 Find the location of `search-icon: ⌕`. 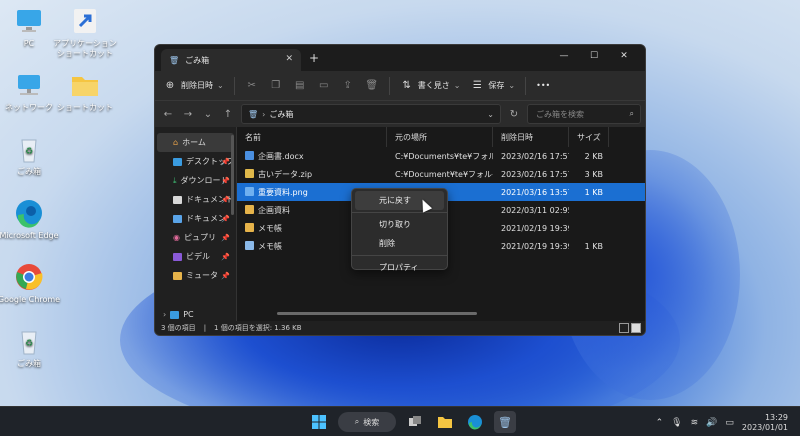

search-icon: ⌕ is located at coordinates (631, 113).